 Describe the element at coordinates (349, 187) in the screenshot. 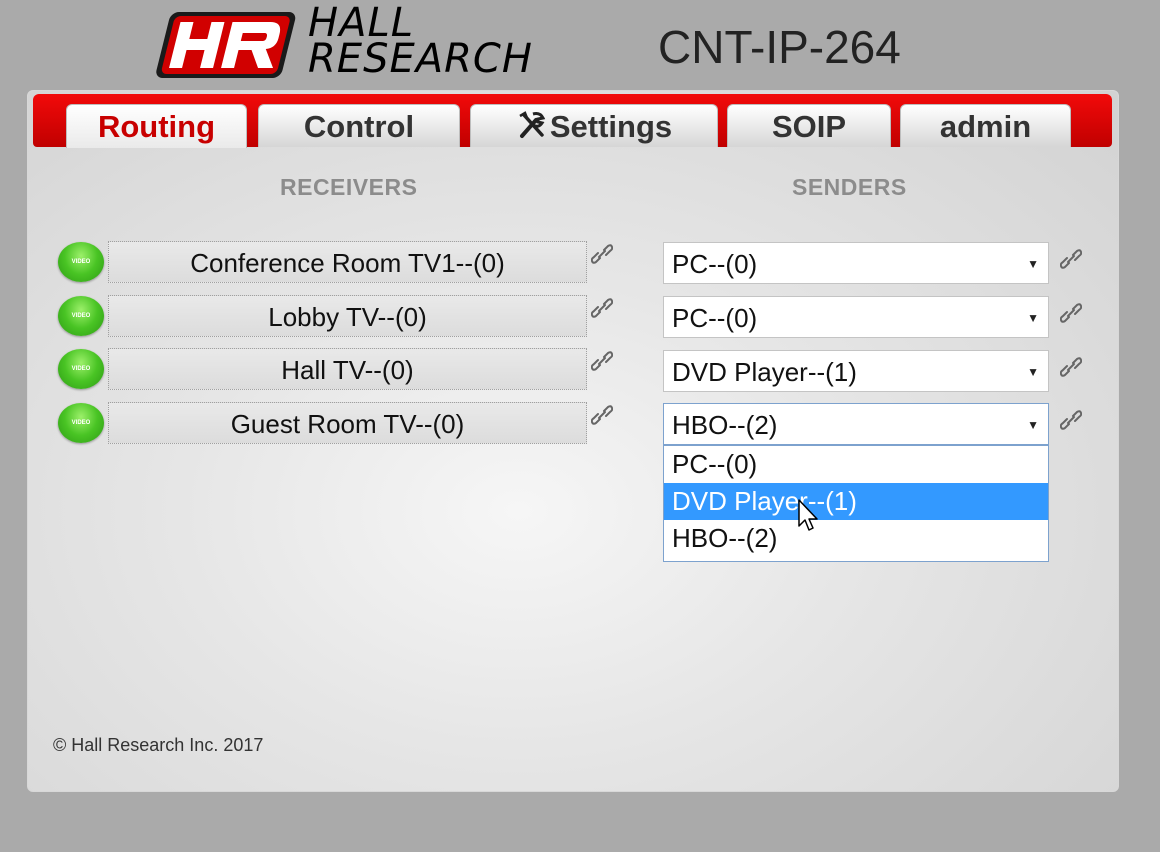

I see `receivers-heading: RECEIVERS` at that location.